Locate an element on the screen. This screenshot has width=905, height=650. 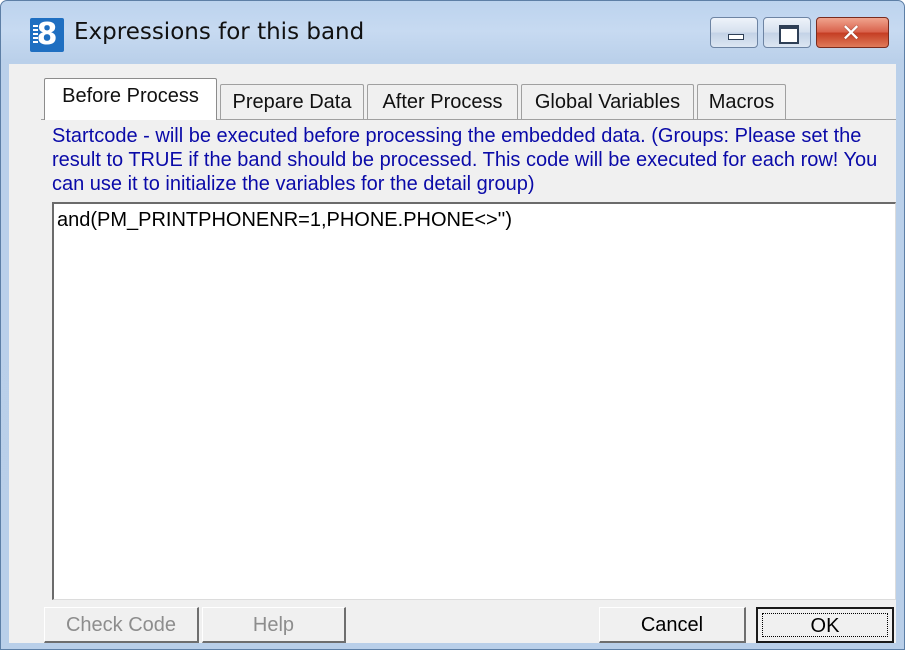
cancel-button: Cancel is located at coordinates (672, 625).